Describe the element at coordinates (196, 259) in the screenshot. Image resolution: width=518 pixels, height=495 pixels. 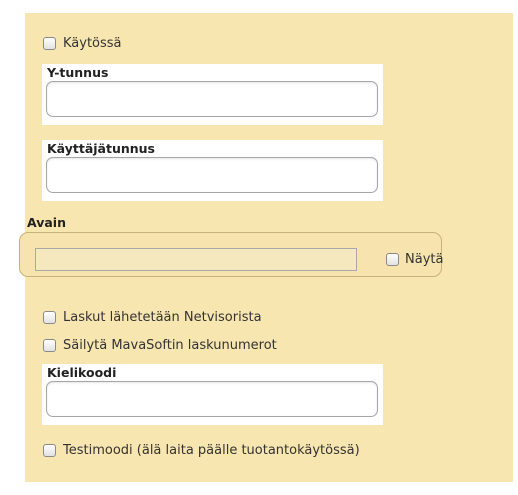
I see `key-input` at that location.